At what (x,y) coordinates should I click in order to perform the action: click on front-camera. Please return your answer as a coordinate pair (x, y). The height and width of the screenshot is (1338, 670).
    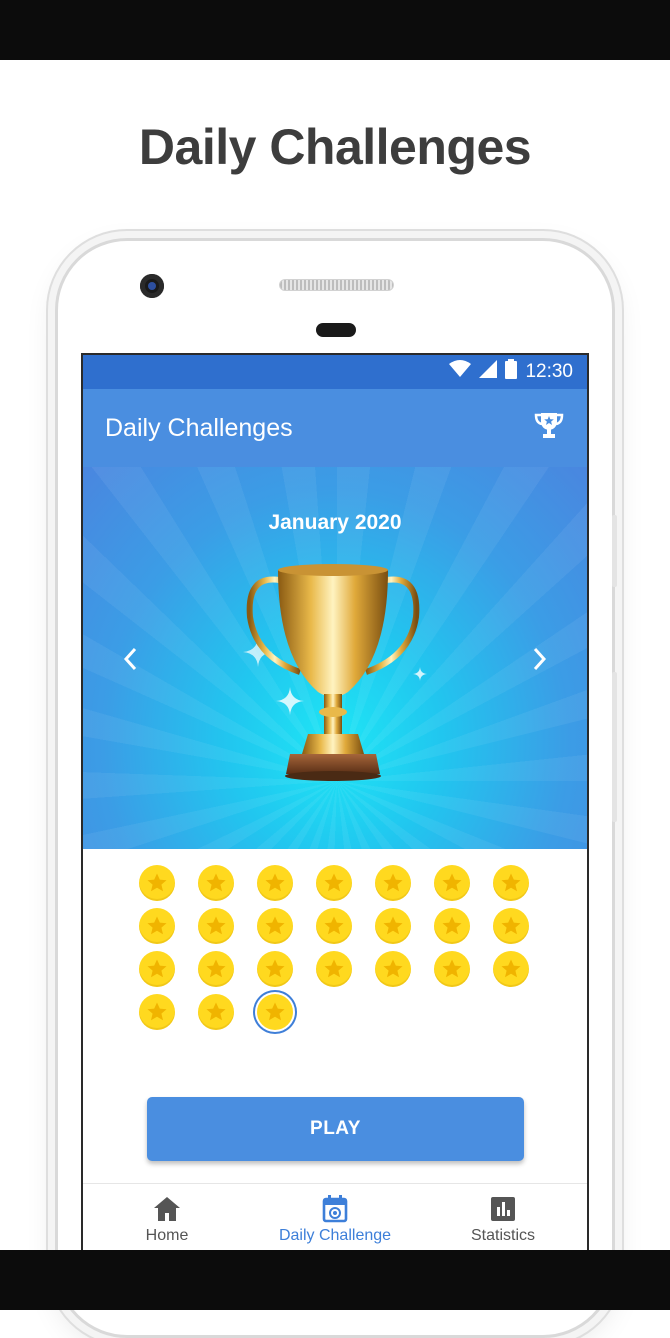
    Looking at the image, I should click on (152, 286).